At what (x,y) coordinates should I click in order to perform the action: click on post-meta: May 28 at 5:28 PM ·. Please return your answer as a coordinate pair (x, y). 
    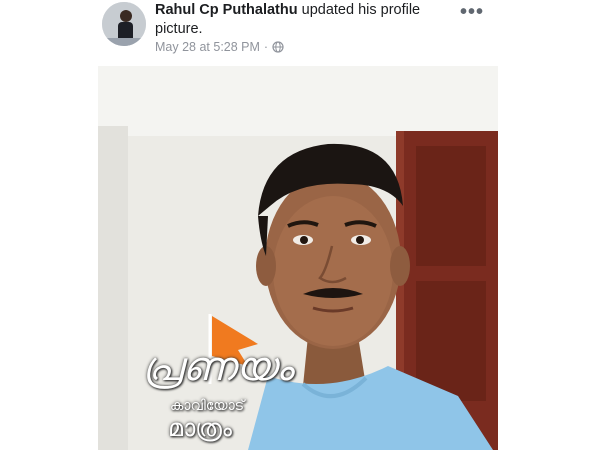
    Looking at the image, I should click on (219, 47).